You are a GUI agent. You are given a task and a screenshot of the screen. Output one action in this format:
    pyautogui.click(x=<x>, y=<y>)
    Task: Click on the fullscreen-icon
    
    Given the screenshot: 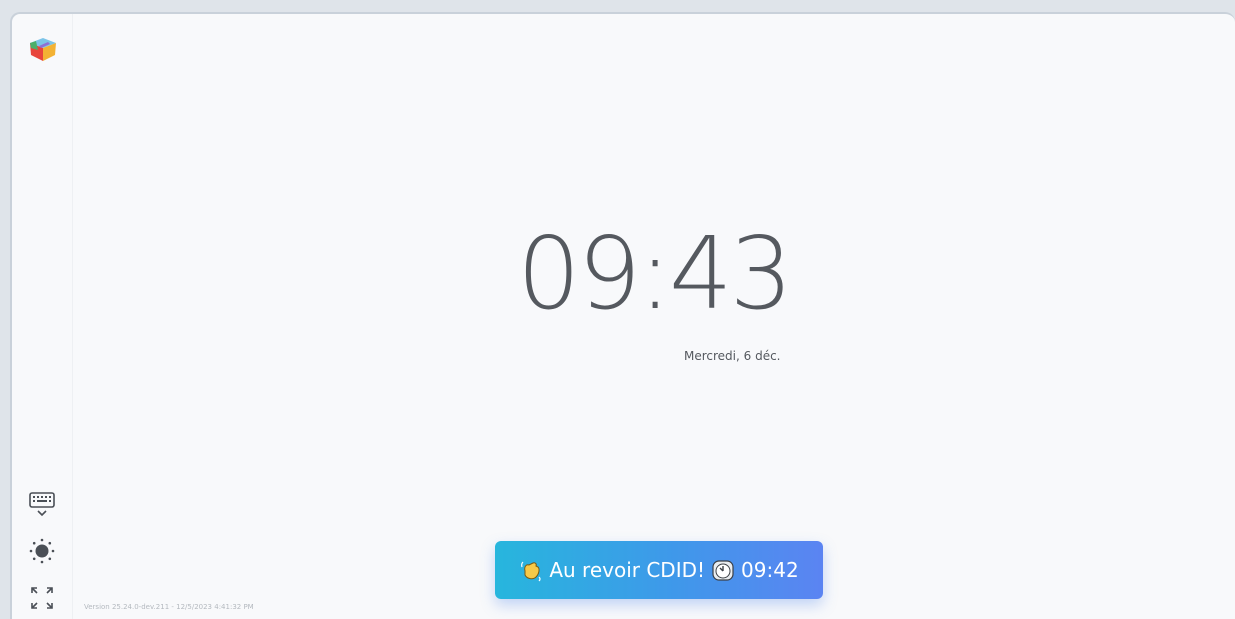 What is the action you would take?
    pyautogui.click(x=42, y=600)
    